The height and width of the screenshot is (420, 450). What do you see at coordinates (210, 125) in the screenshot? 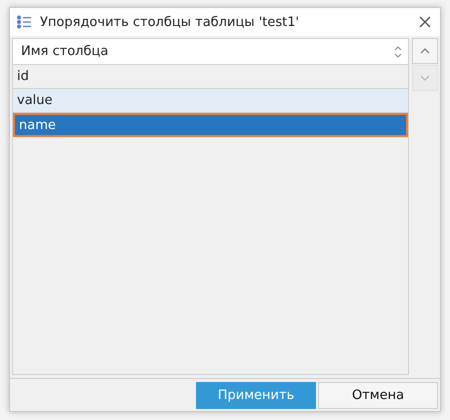
I see `list-item: name` at bounding box center [210, 125].